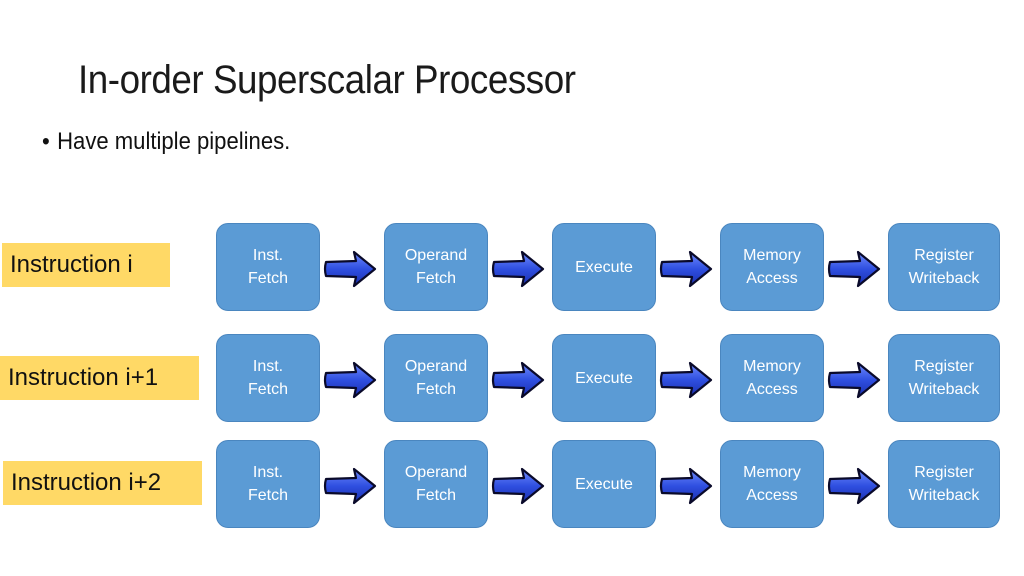 This screenshot has height=576, width=1024. I want to click on row-label-instruction-i-plus-1: Instruction i+1, so click(99, 378).